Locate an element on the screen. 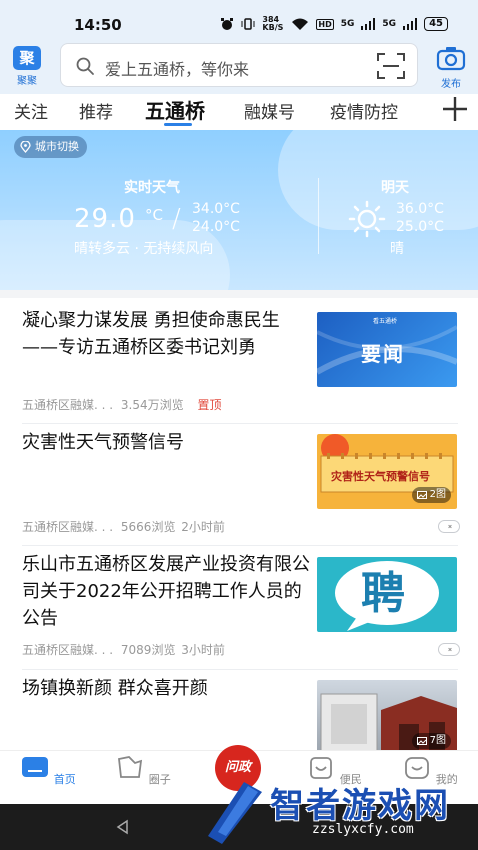  news-title-3: 乐山市五通桥区发展产业投资有限公司关于2022年公开招聘工作人员的公告 is located at coordinates (166, 591).